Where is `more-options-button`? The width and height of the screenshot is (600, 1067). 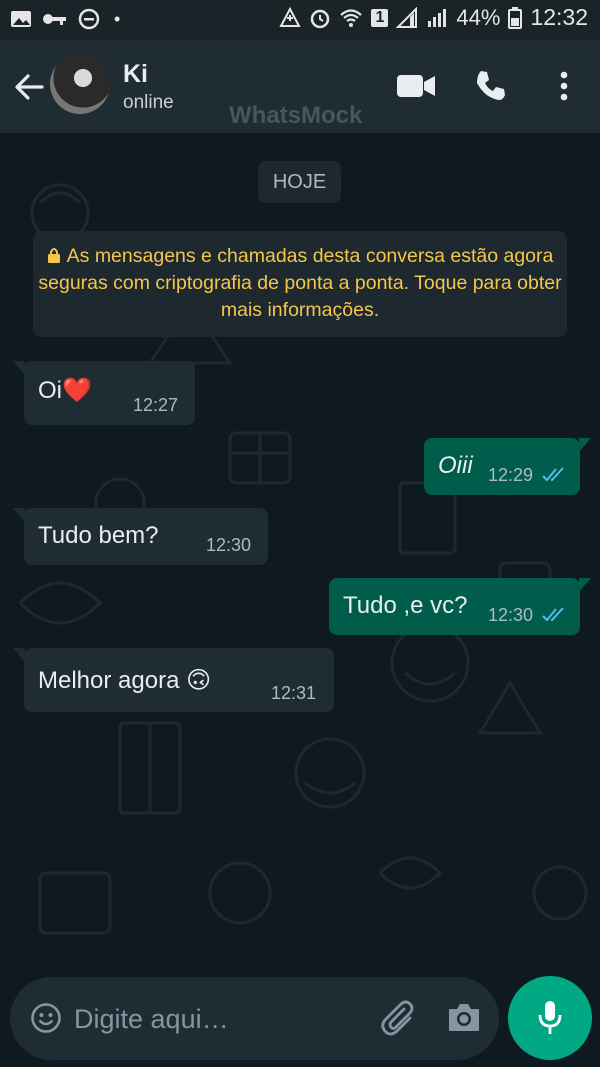 more-options-button is located at coordinates (564, 86).